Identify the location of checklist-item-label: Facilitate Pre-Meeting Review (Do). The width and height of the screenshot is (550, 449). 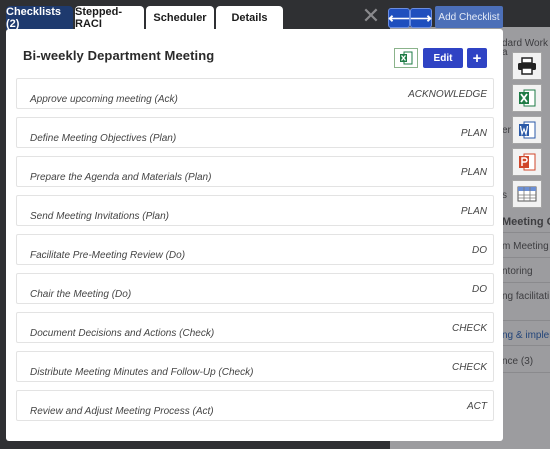
(108, 255).